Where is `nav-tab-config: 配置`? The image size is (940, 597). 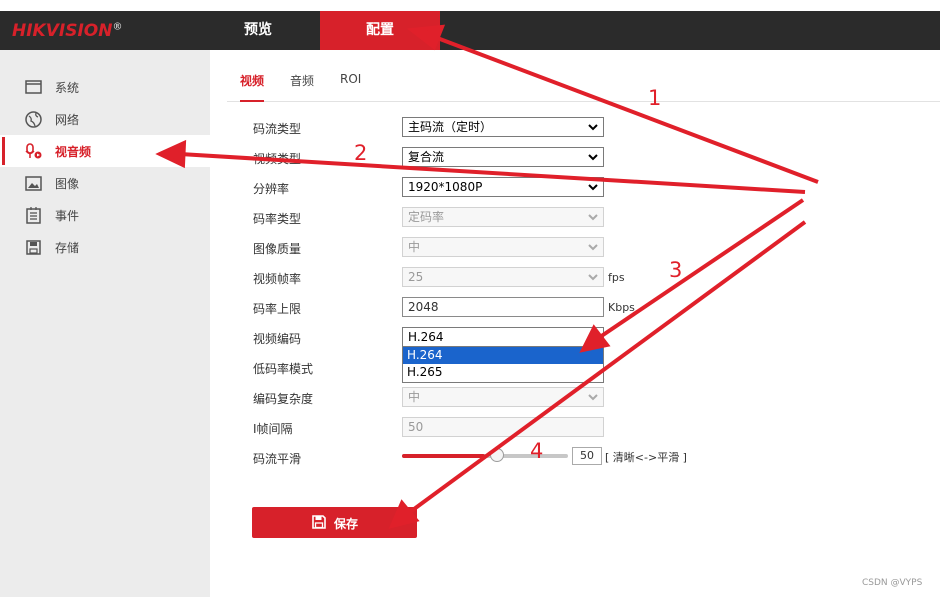 nav-tab-config: 配置 is located at coordinates (380, 30).